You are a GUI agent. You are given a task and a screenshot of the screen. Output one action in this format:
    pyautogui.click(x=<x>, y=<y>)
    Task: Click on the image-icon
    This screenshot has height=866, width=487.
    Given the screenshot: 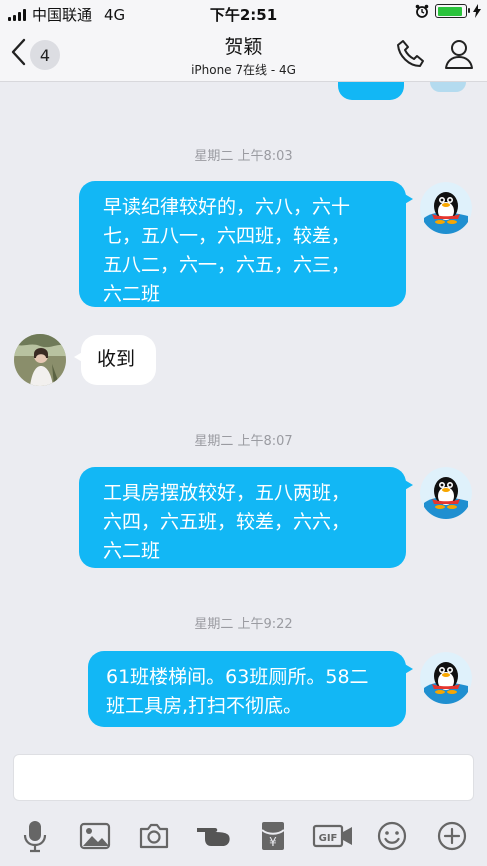 What is the action you would take?
    pyautogui.click(x=95, y=836)
    